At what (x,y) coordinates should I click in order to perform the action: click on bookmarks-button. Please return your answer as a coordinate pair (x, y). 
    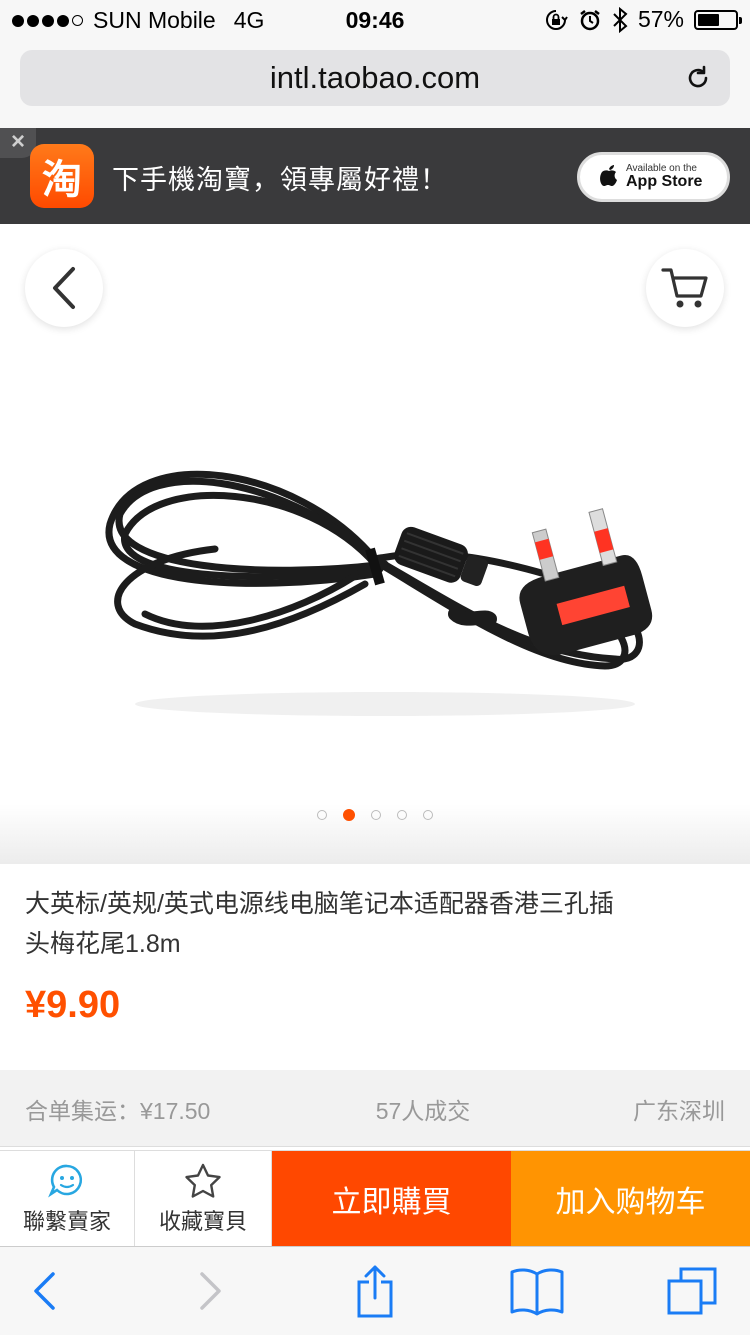
    Looking at the image, I should click on (537, 1291).